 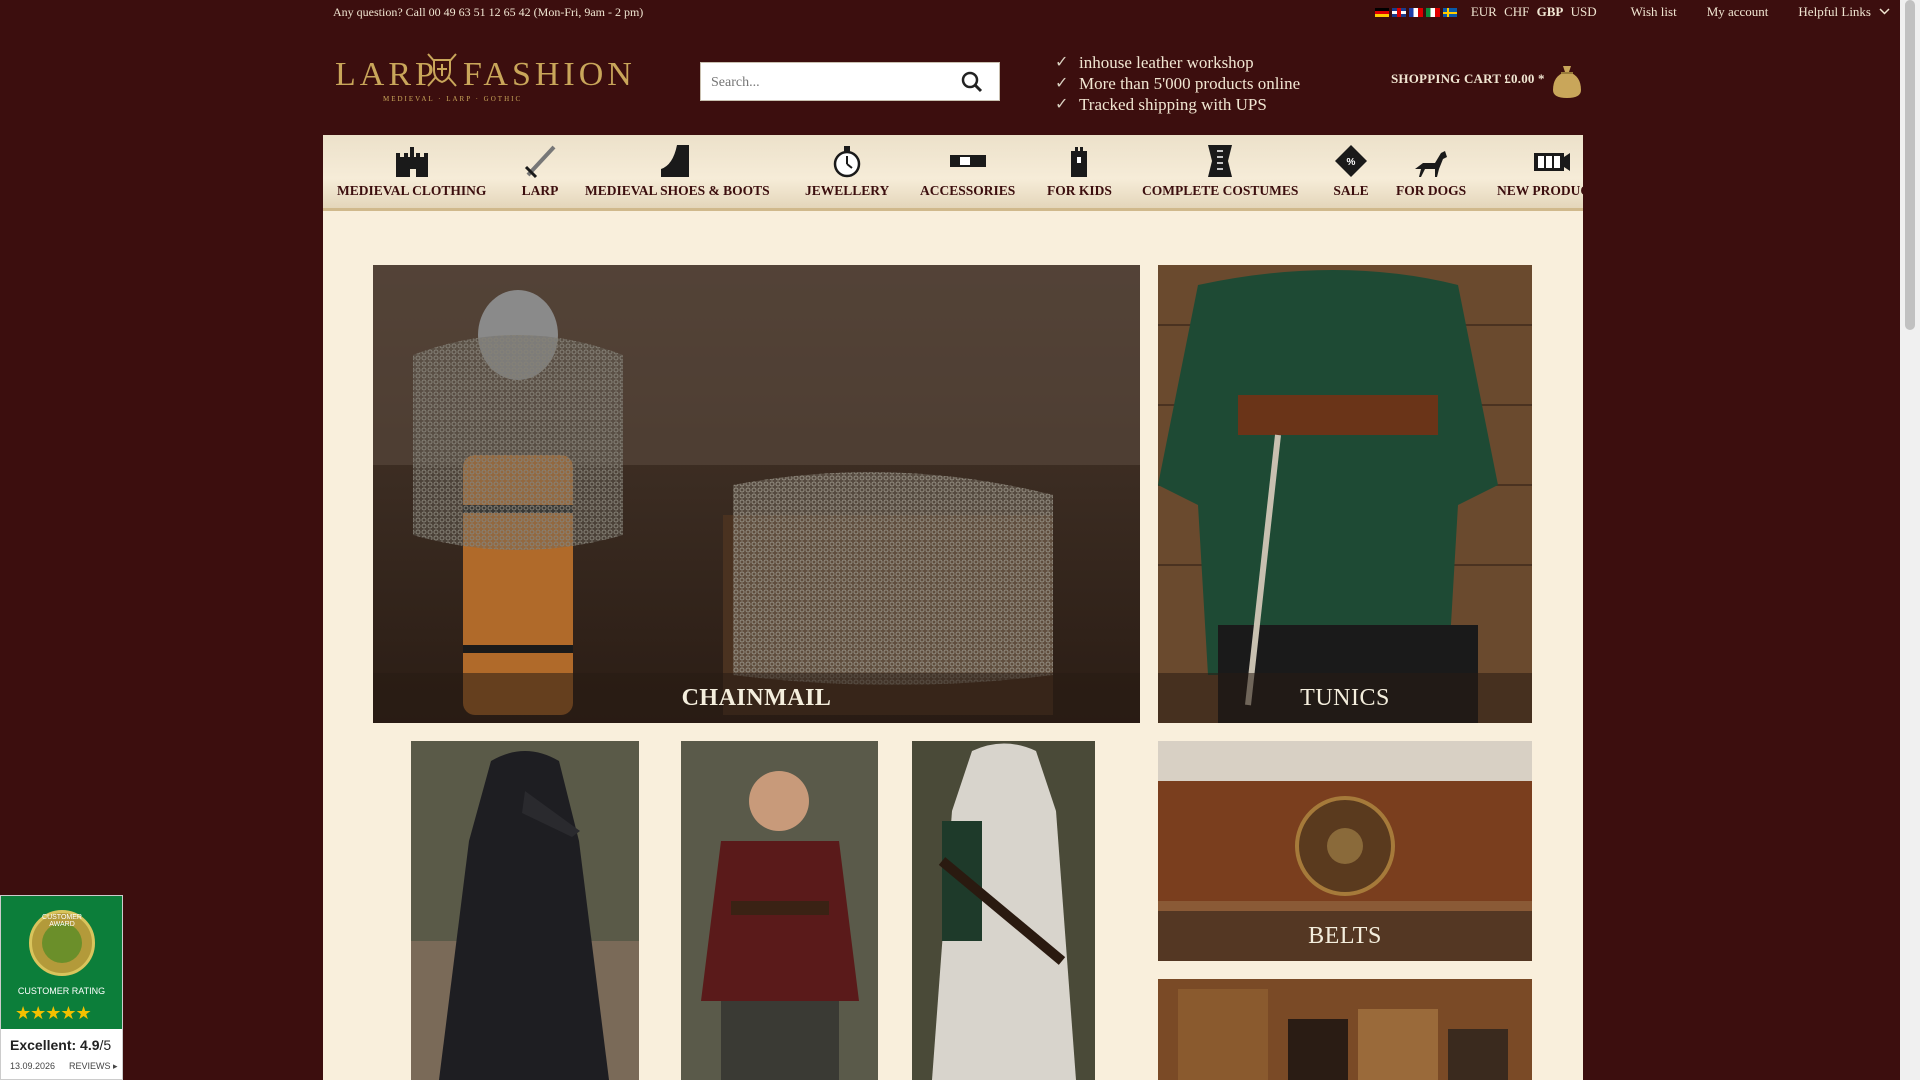 What do you see at coordinates (411, 162) in the screenshot?
I see `castle-icon` at bounding box center [411, 162].